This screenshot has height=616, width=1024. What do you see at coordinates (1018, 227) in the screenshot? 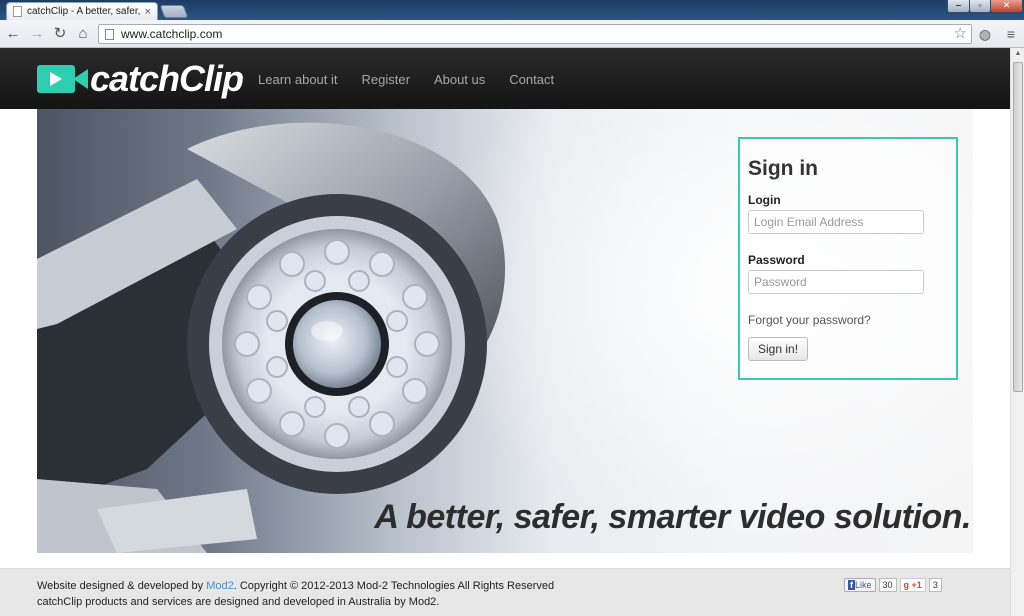
I see `scroll-thumb` at bounding box center [1018, 227].